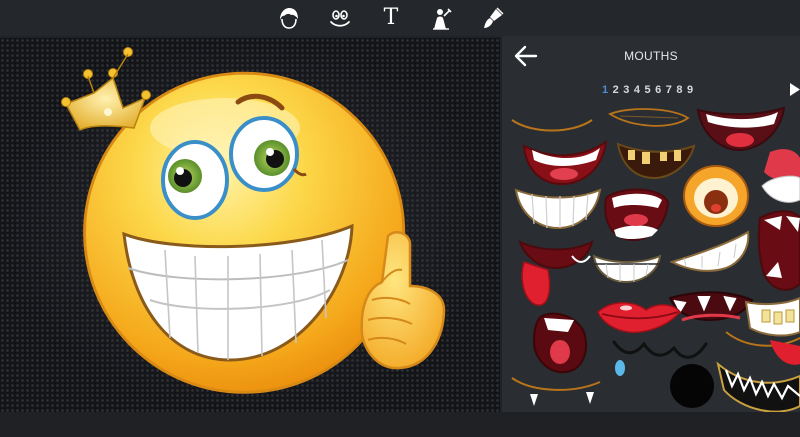 Image resolution: width=800 pixels, height=437 pixels. Describe the element at coordinates (106, 89) in the screenshot. I see `crown-sticker` at that location.